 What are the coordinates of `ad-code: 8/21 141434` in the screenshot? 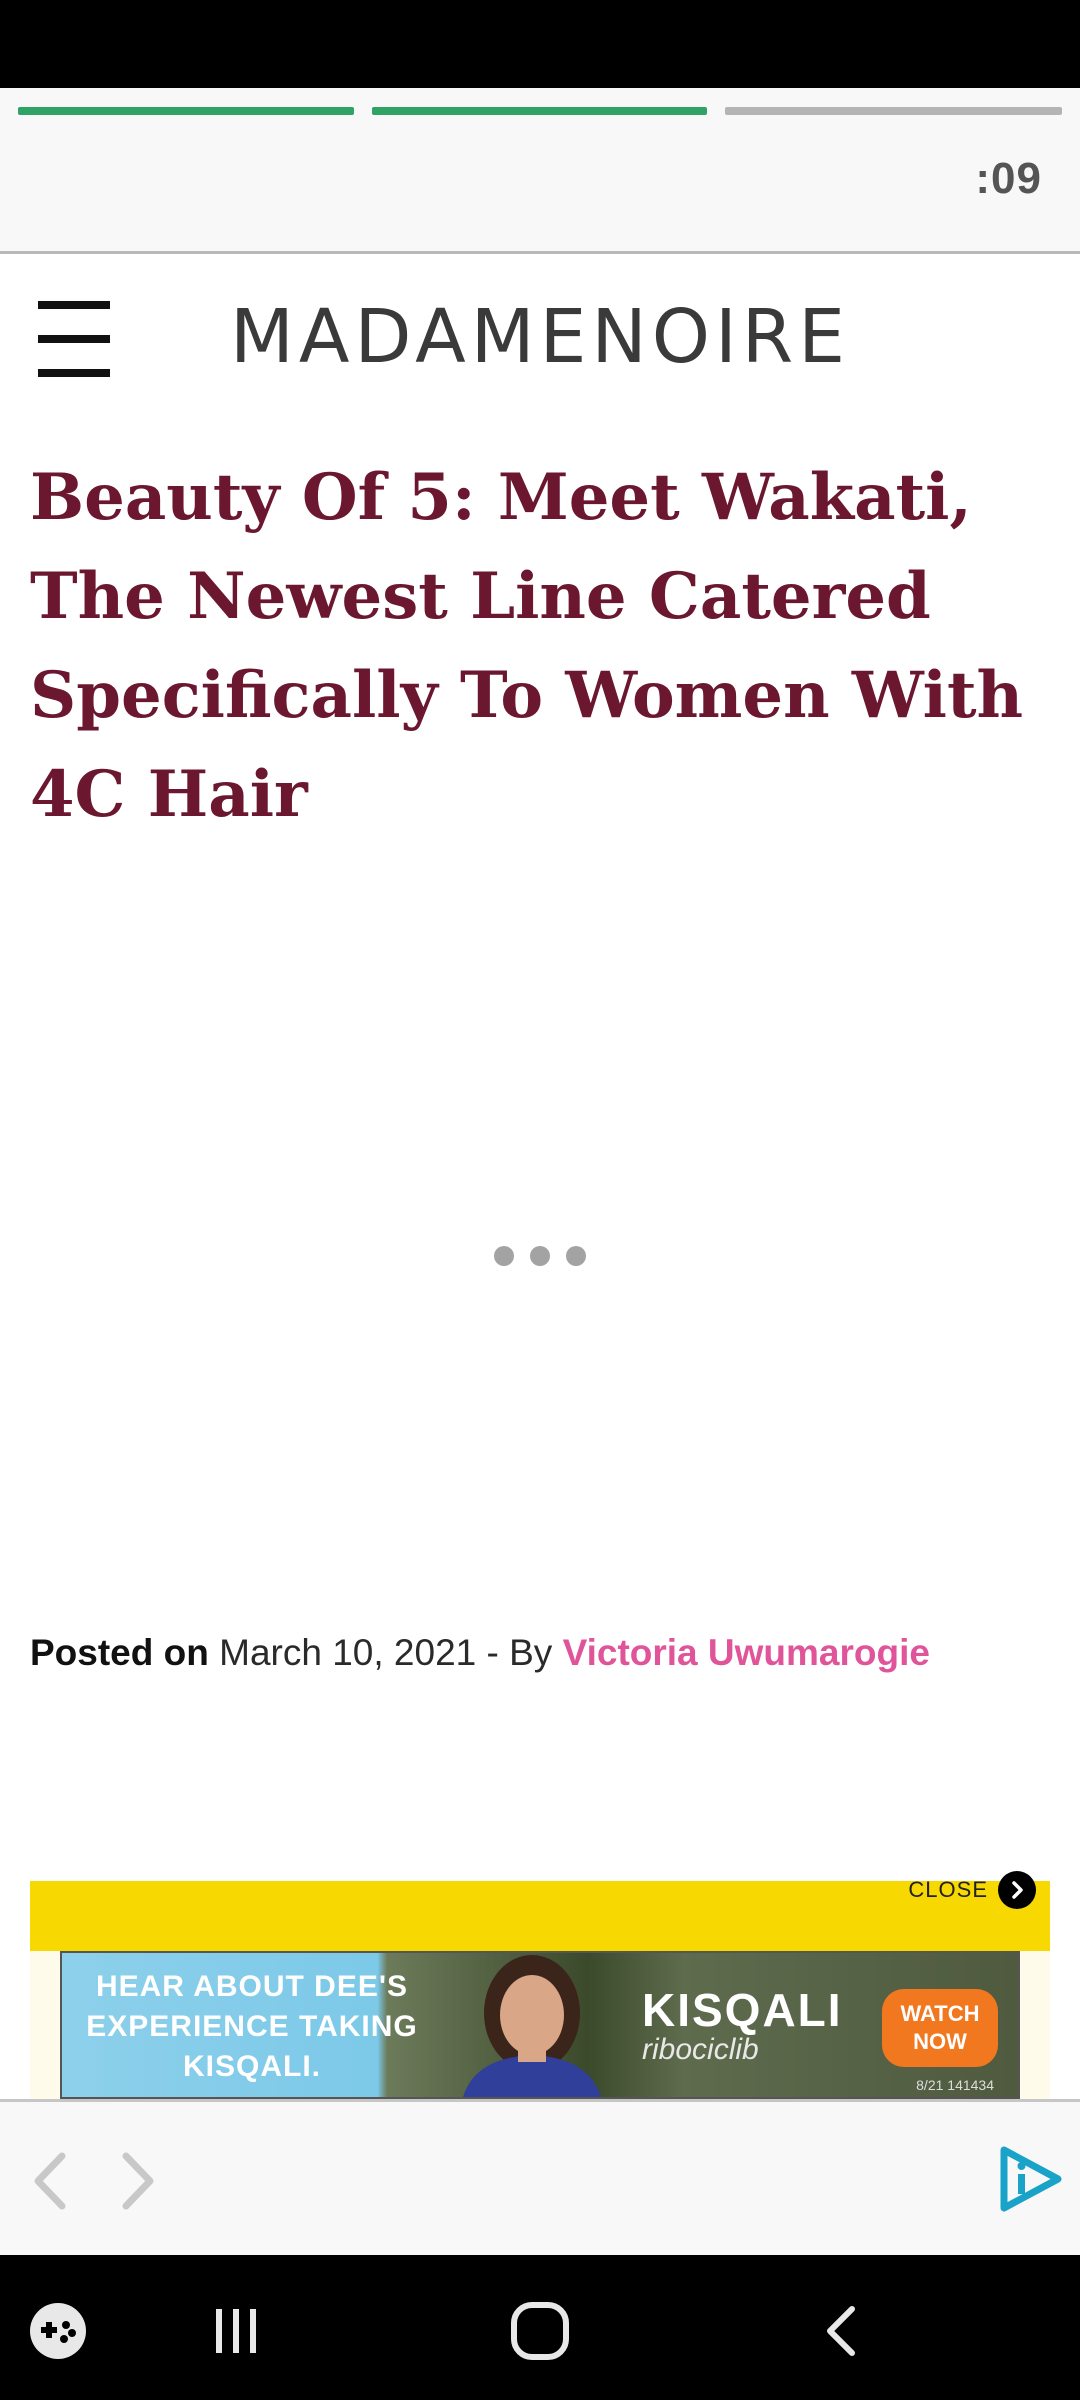 It's located at (955, 2085).